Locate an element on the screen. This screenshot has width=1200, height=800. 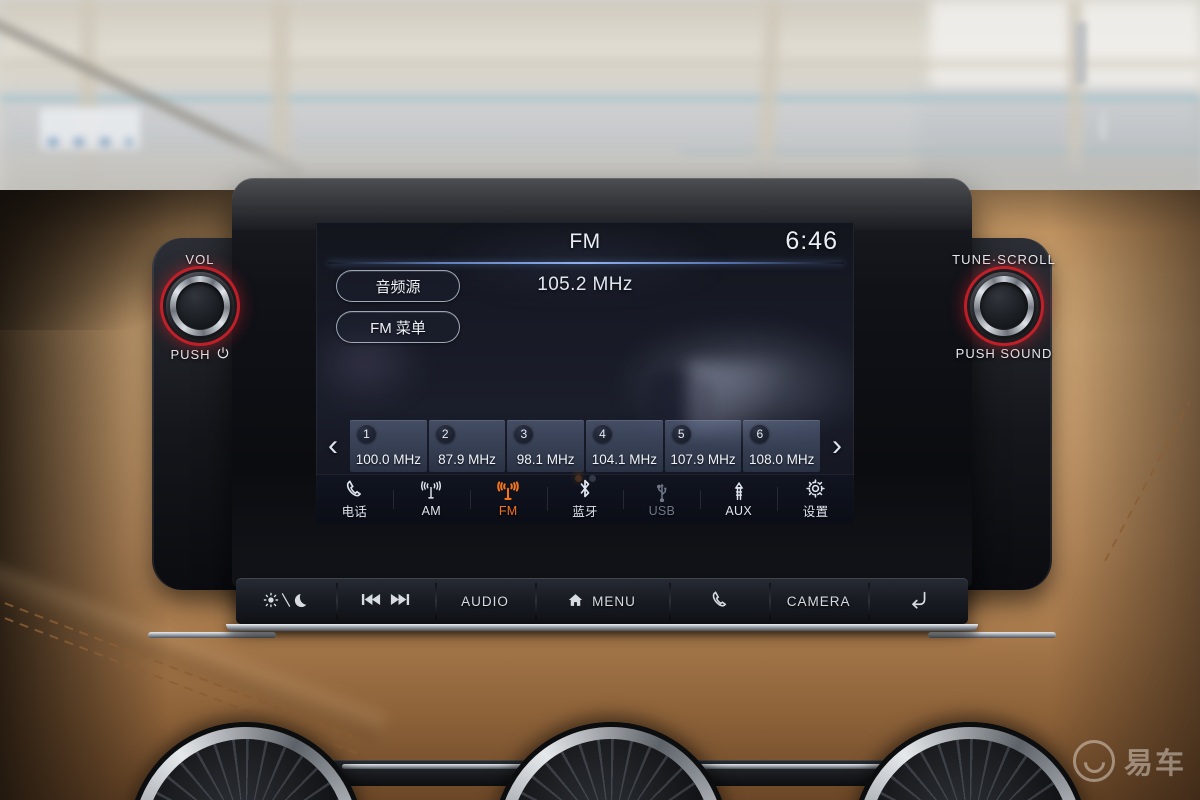
ceiling-beam-horizontal is located at coordinates (600, 64).